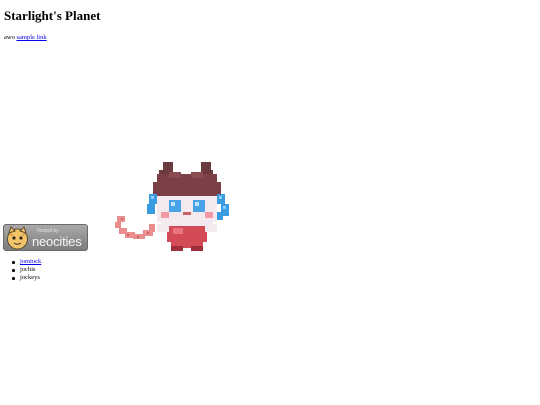 The image size is (540, 405). I want to click on intro-paragraph: awo sample link, so click(25, 37).